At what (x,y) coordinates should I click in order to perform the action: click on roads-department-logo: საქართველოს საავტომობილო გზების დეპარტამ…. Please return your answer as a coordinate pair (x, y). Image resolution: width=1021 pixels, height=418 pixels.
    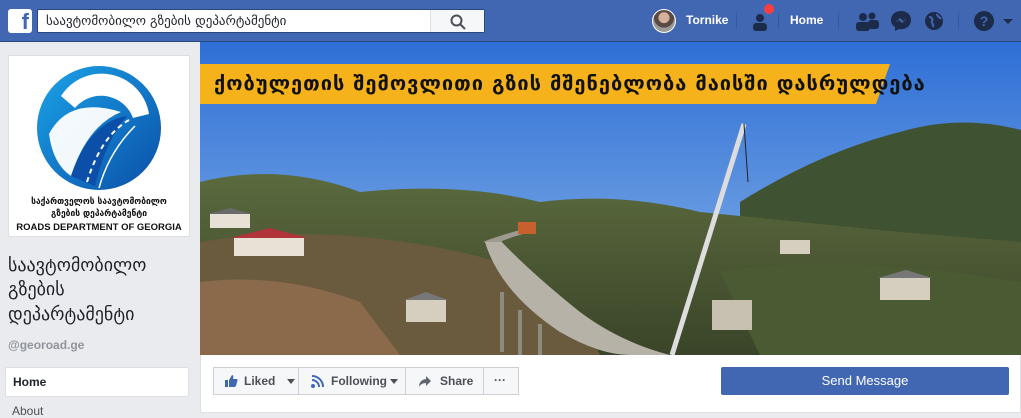
    Looking at the image, I should click on (99, 149).